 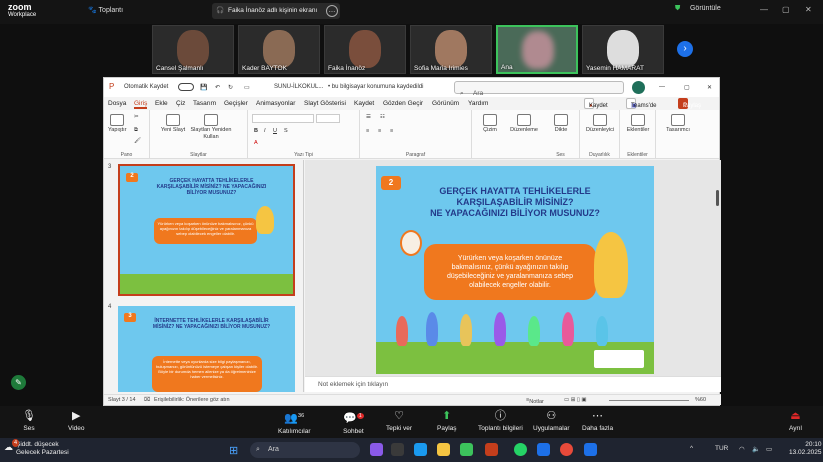 What do you see at coordinates (382, 117) in the screenshot?
I see `numbering-icon: ☷` at bounding box center [382, 117].